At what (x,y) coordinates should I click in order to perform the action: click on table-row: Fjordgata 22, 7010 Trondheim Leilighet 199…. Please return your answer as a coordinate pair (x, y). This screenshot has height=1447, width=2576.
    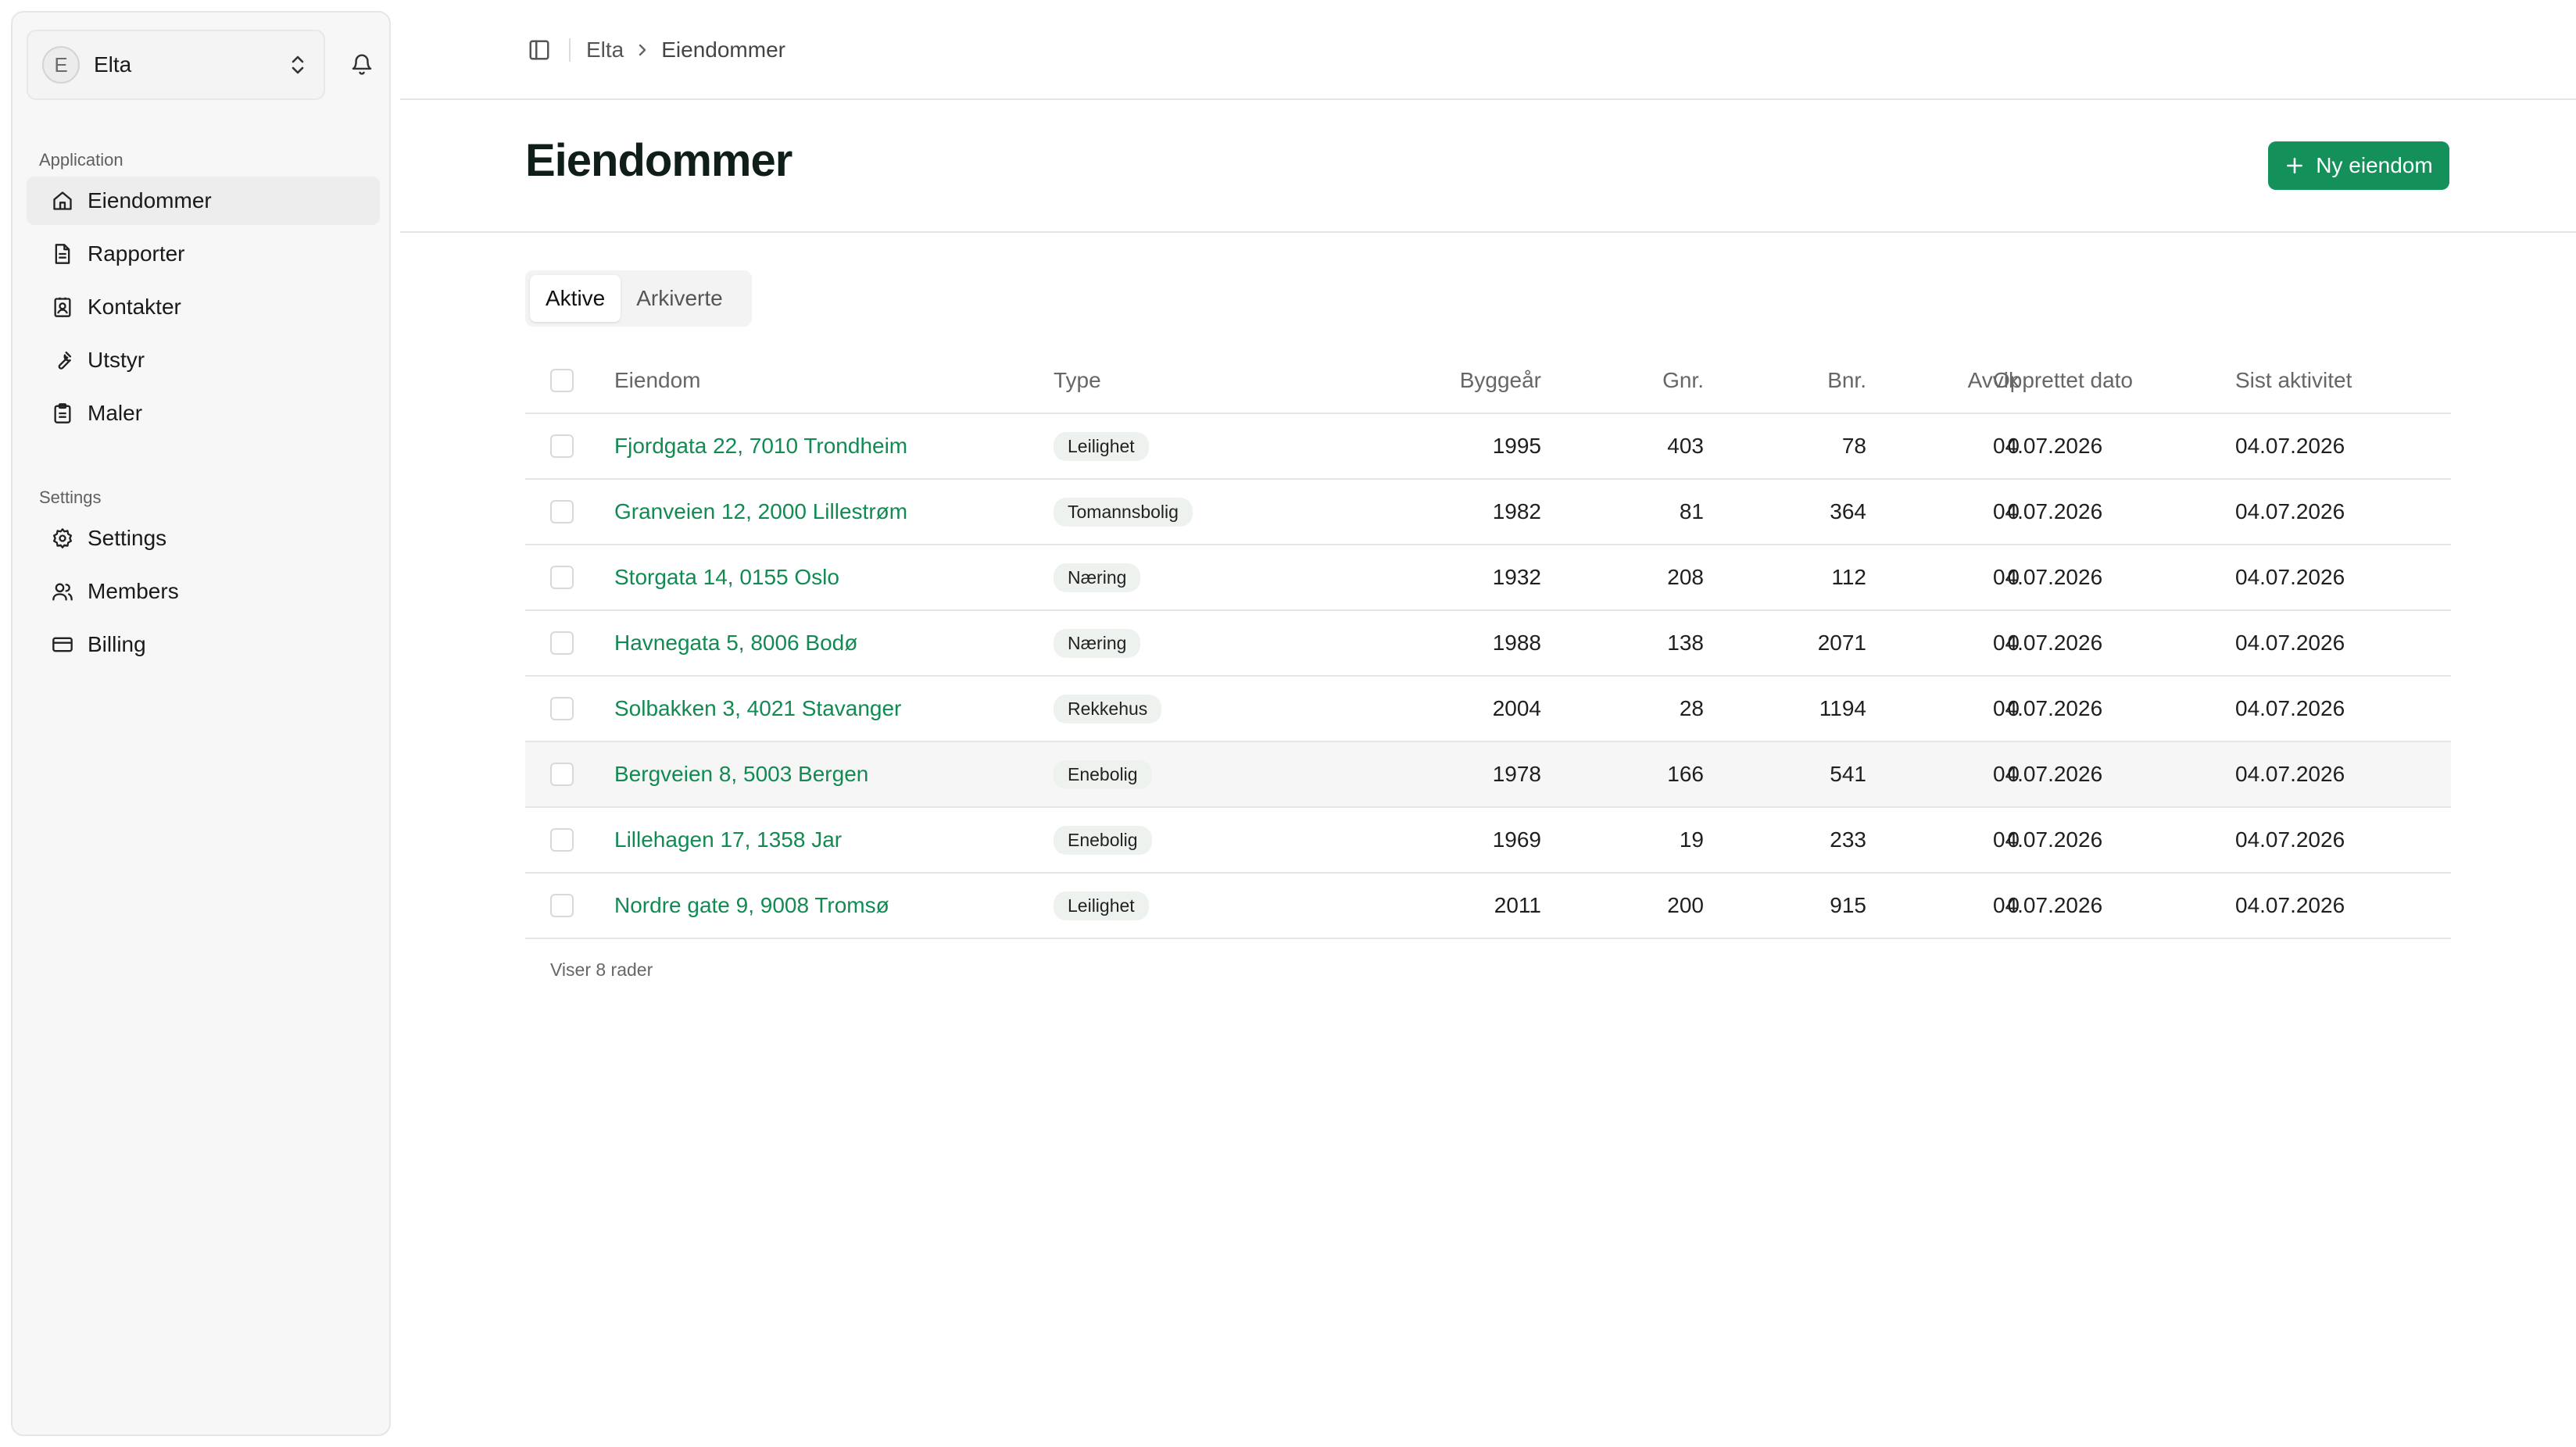
    Looking at the image, I should click on (1488, 447).